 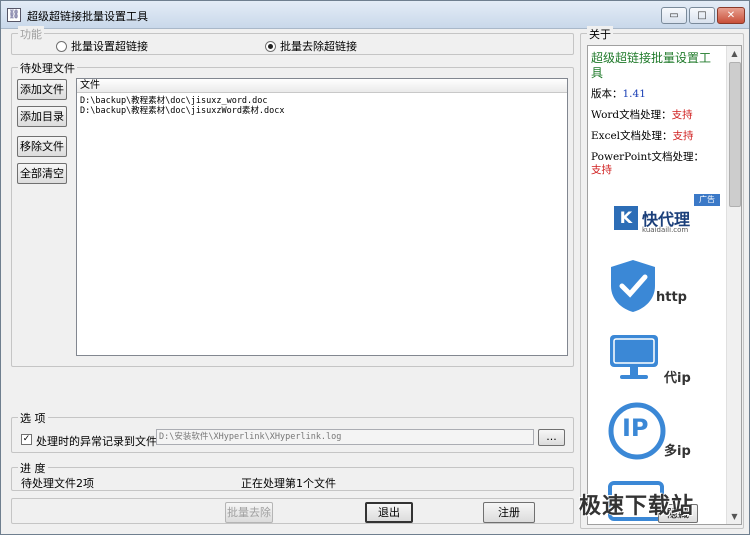 I want to click on radio-batch-set-label: 批量设置超链接, so click(x=109, y=46).